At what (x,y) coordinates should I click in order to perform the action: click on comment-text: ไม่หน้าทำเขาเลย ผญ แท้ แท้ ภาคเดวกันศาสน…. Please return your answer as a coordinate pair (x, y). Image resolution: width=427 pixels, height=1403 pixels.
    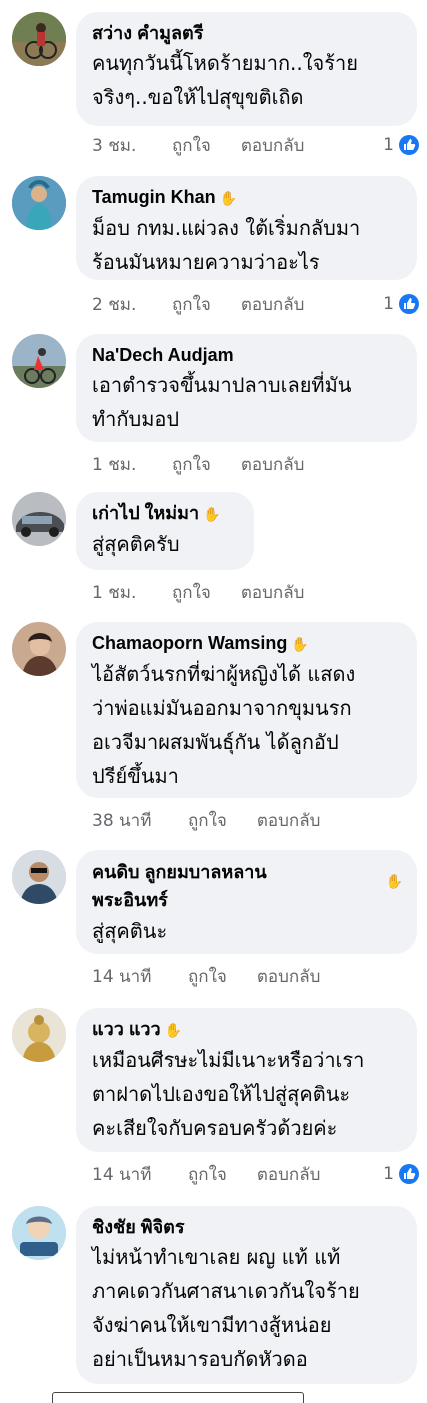
    Looking at the image, I should click on (226, 1308).